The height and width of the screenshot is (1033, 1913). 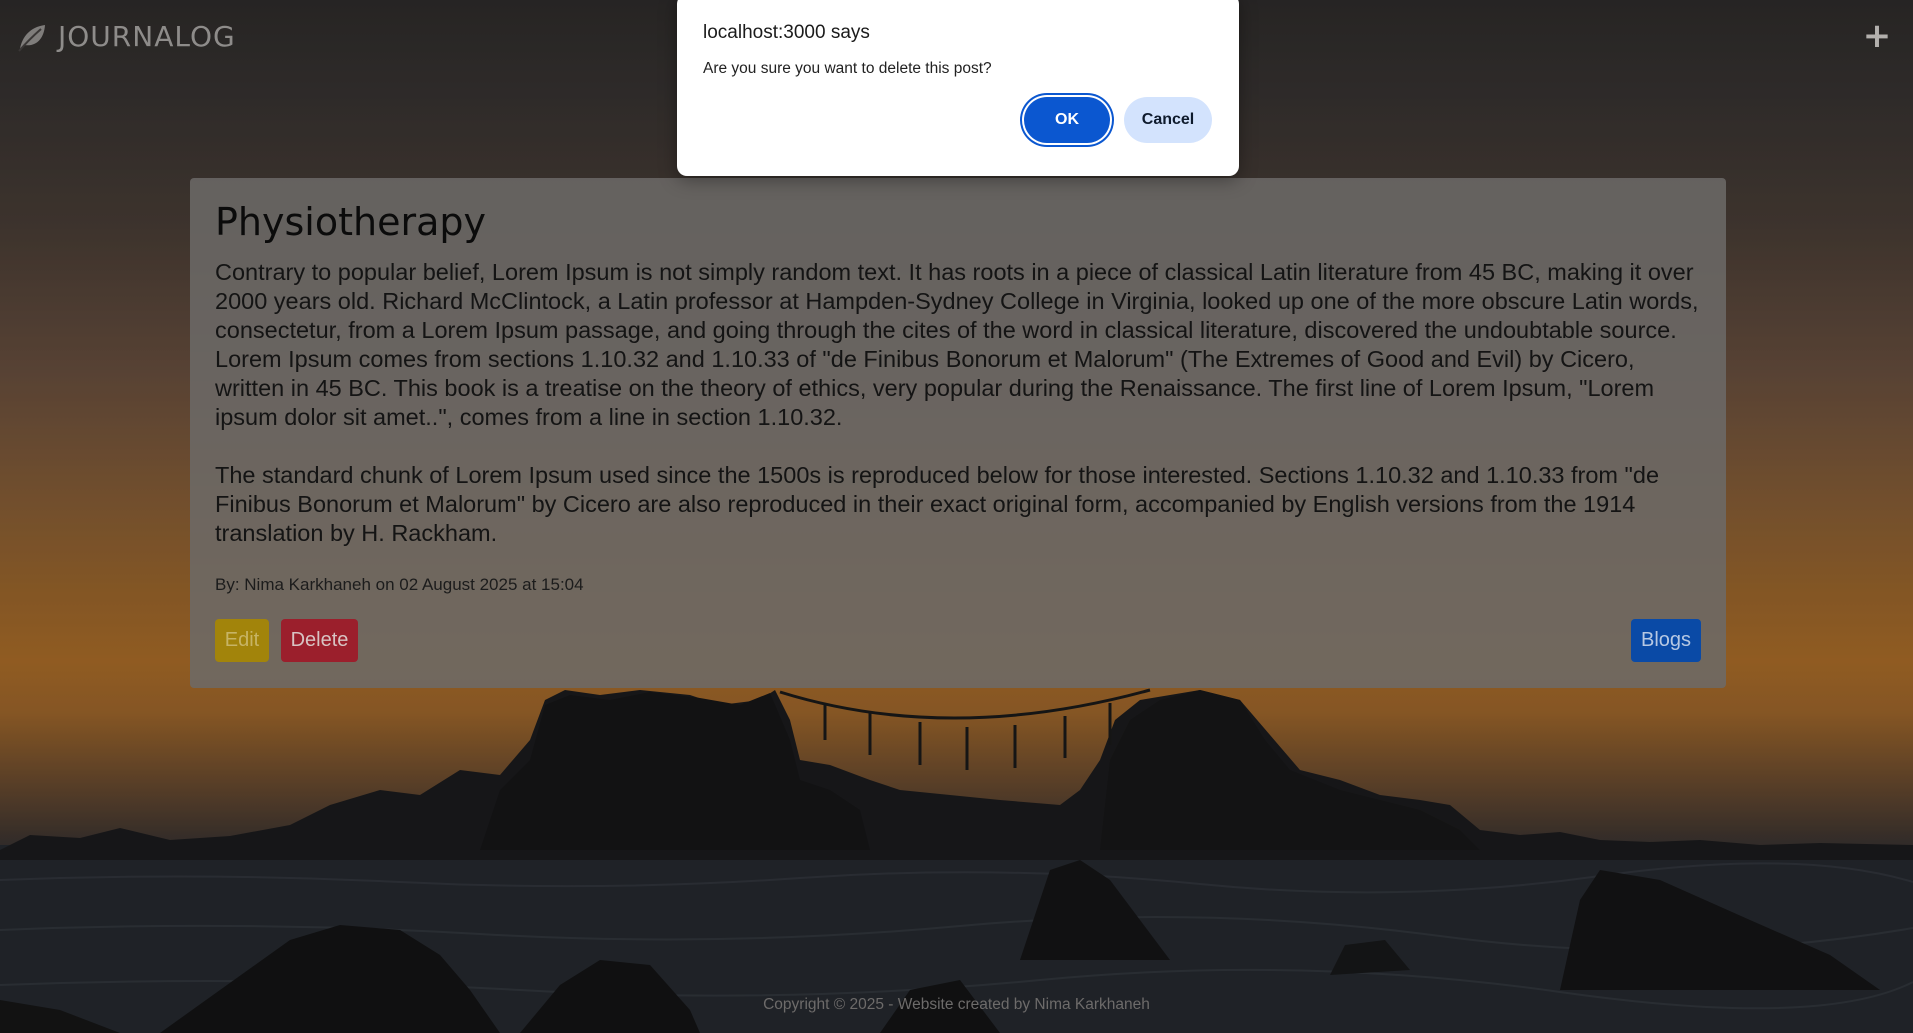 What do you see at coordinates (147, 36) in the screenshot?
I see `brand-name: JOURNALOG` at bounding box center [147, 36].